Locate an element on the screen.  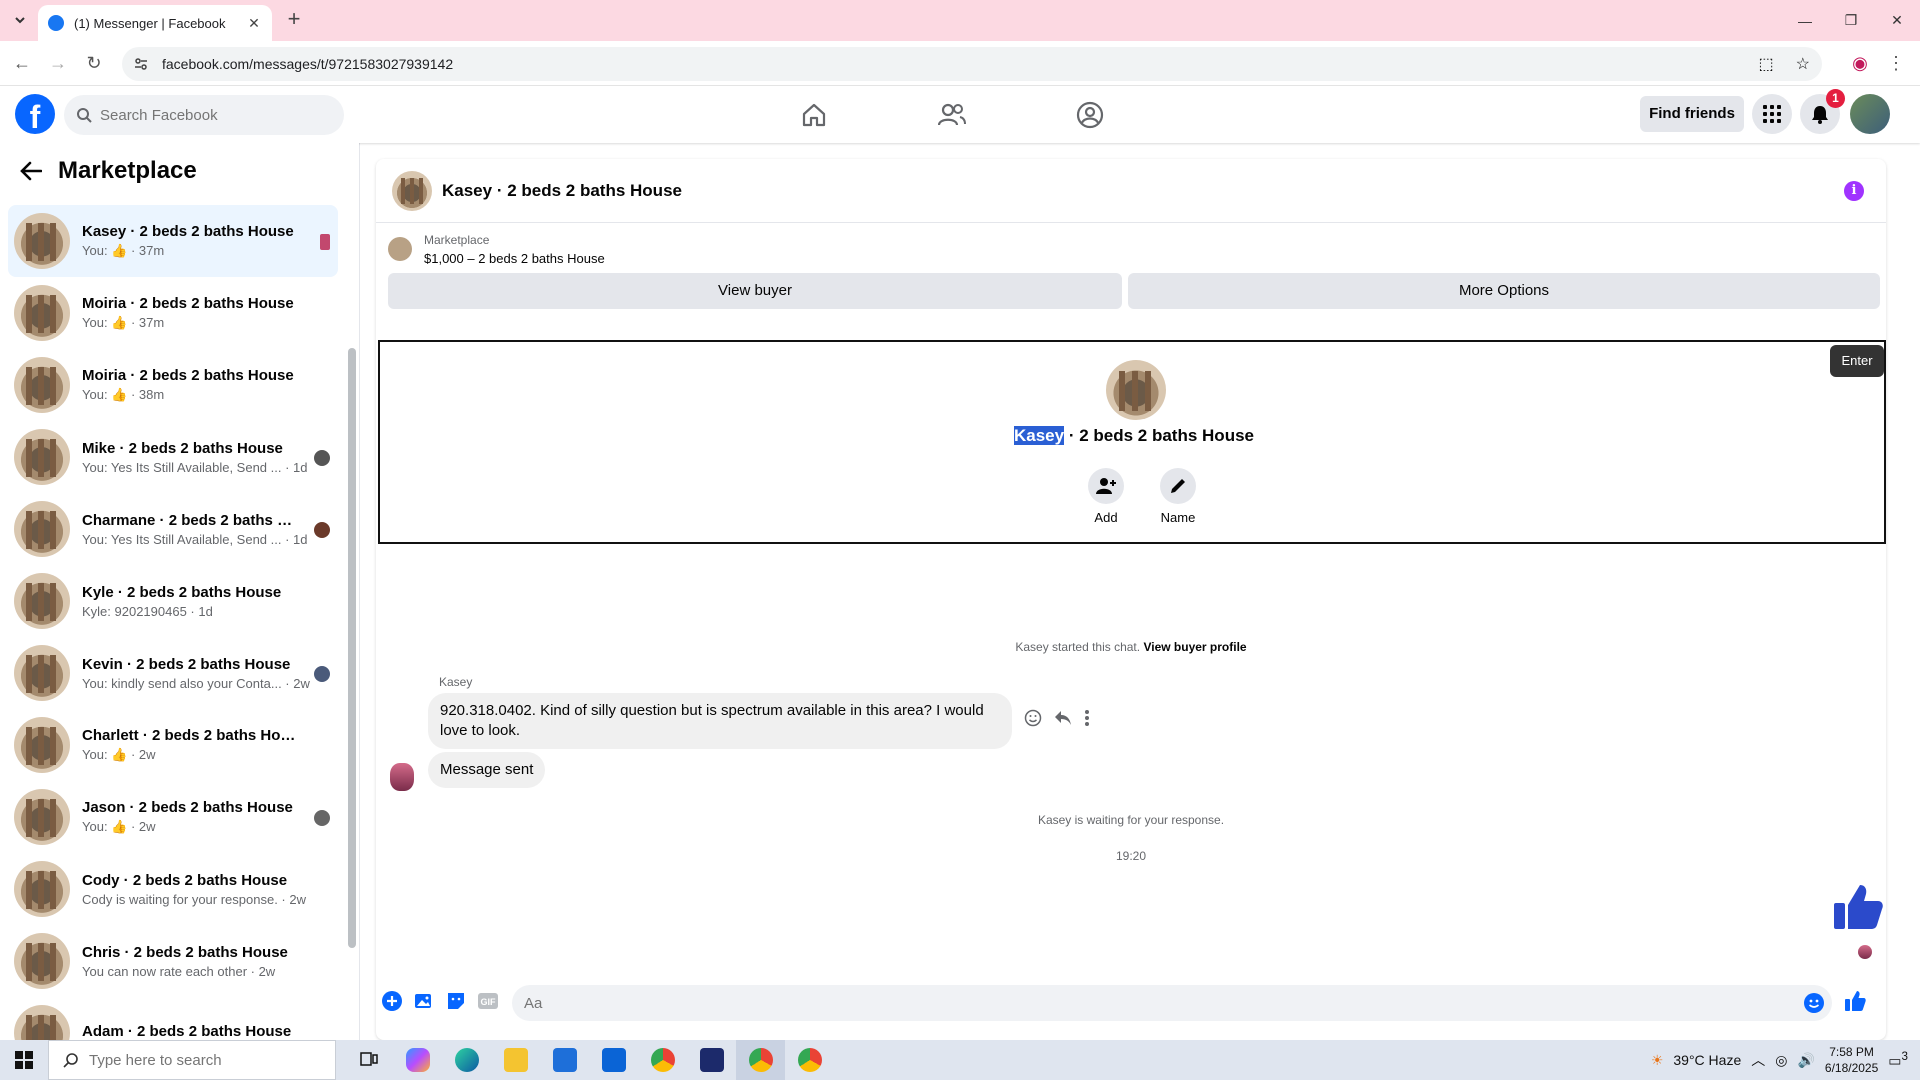
chrome-app is located at coordinates (662, 1060).